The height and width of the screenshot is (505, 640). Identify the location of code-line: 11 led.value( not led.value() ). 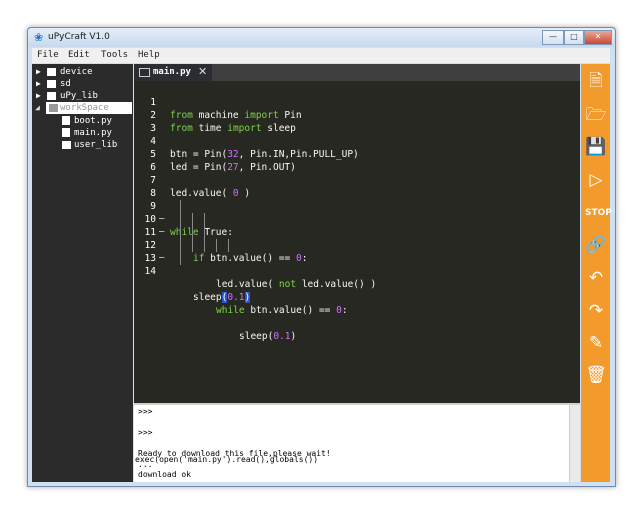
(357, 251).